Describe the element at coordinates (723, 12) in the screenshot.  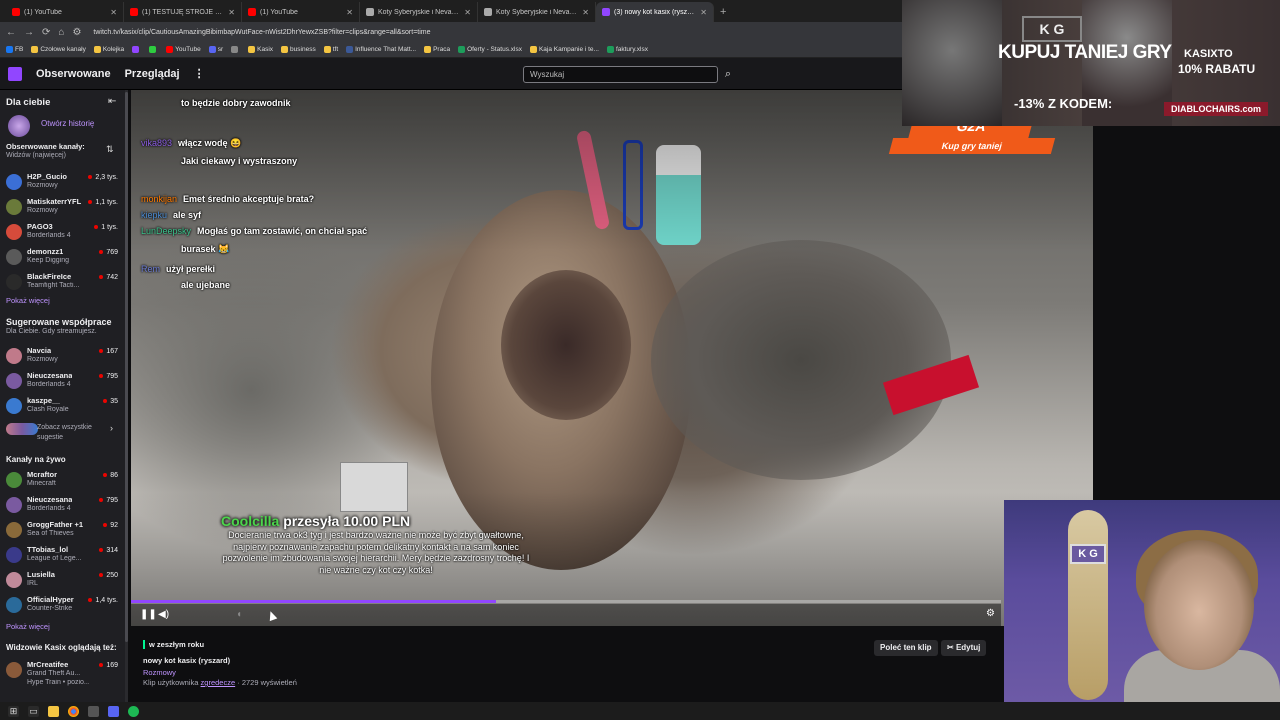
I see `new-tab-icon: +` at that location.